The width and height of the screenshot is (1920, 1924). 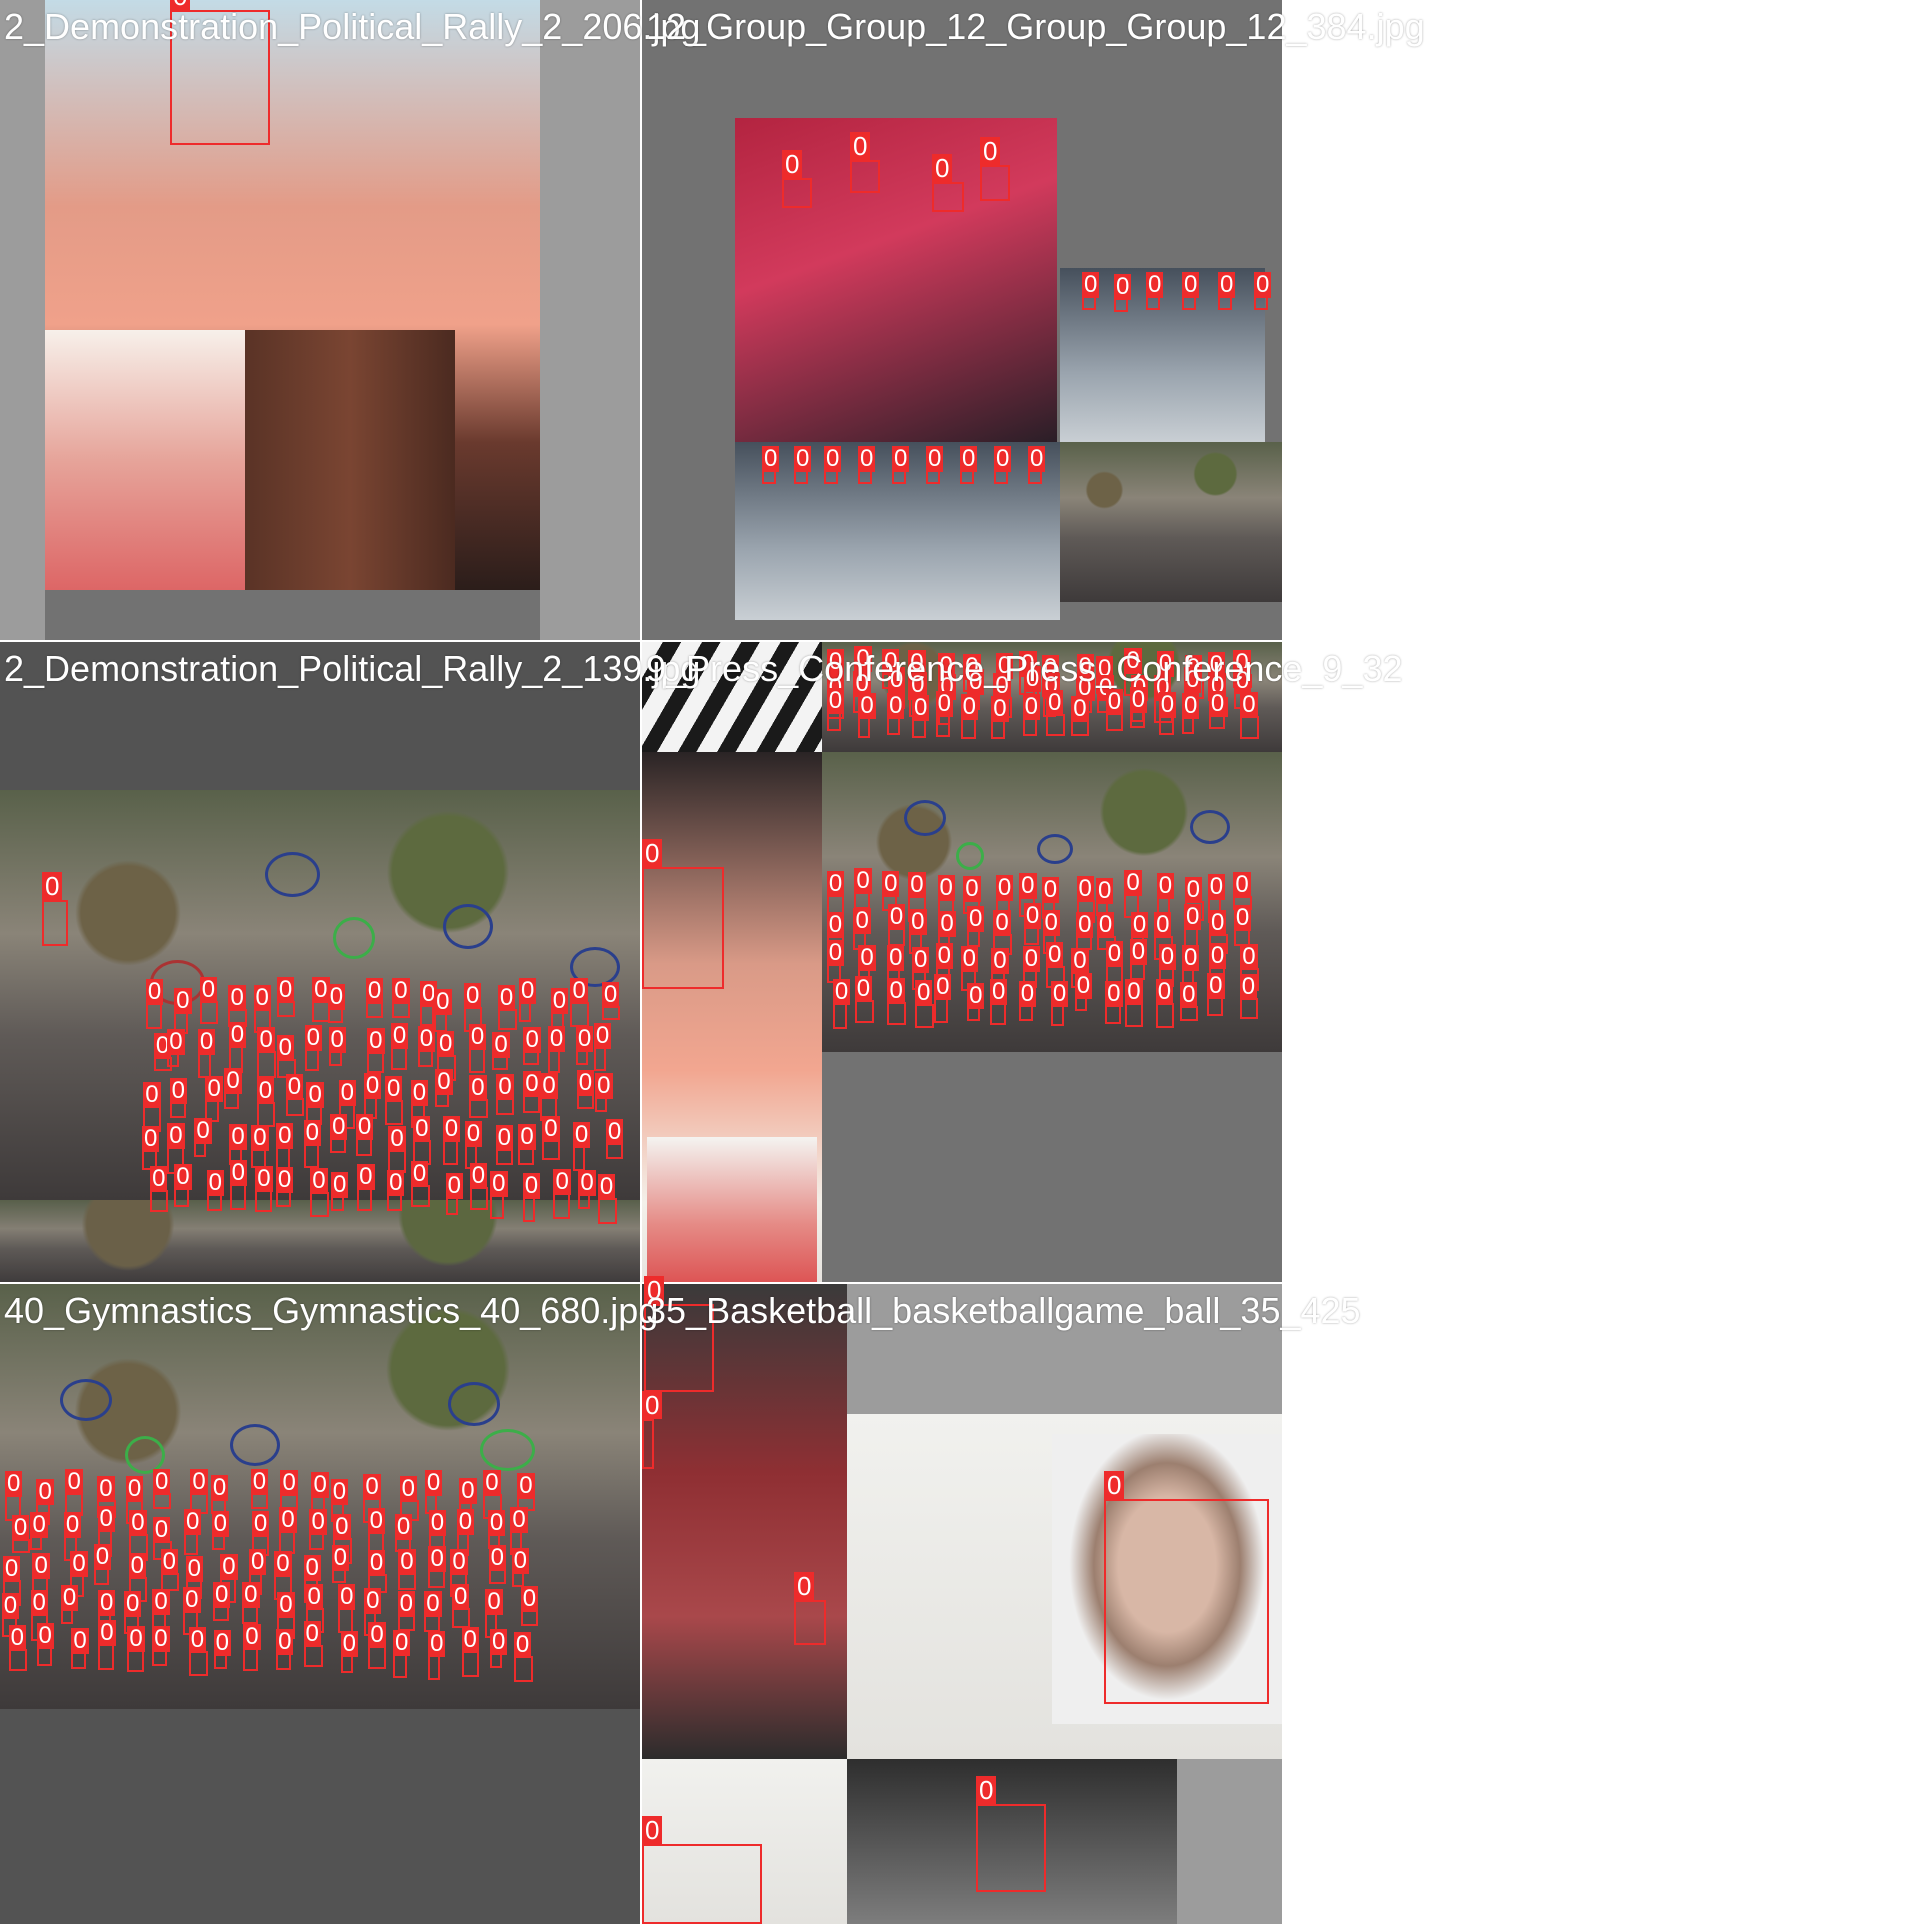 What do you see at coordinates (912, 473) in the screenshot?
I see `dancer-detections: 0 0 0 0 0 0 0 0 0` at bounding box center [912, 473].